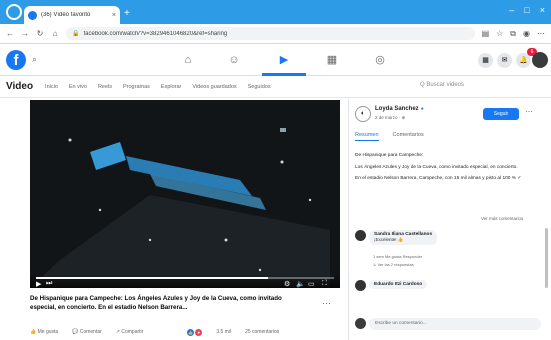 This screenshot has width=551, height=340. I want to click on maximize-button: □, so click(526, 10).